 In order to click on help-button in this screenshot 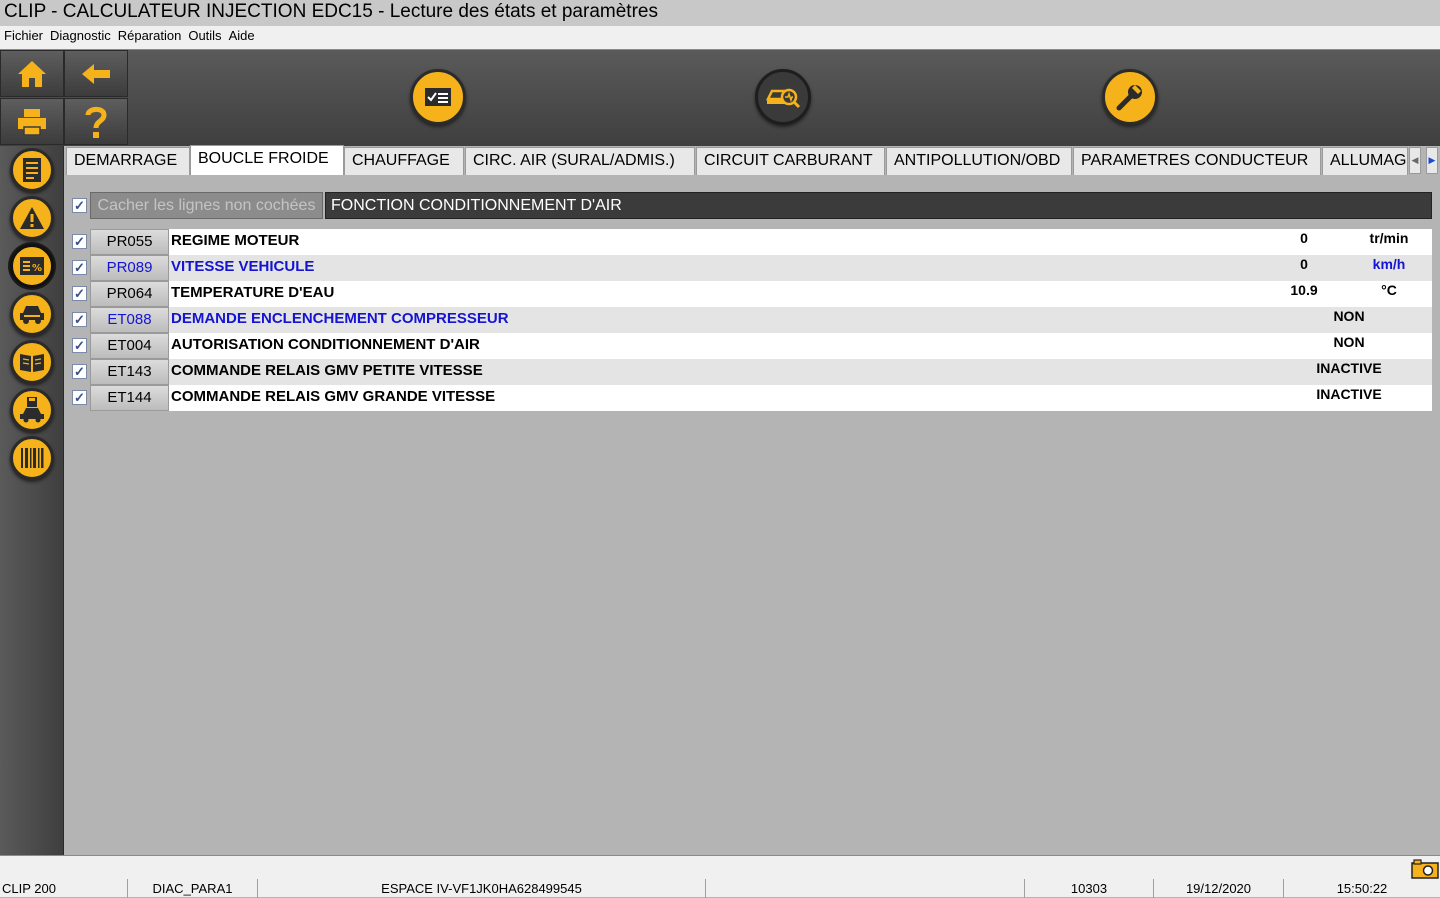, I will do `click(96, 121)`.